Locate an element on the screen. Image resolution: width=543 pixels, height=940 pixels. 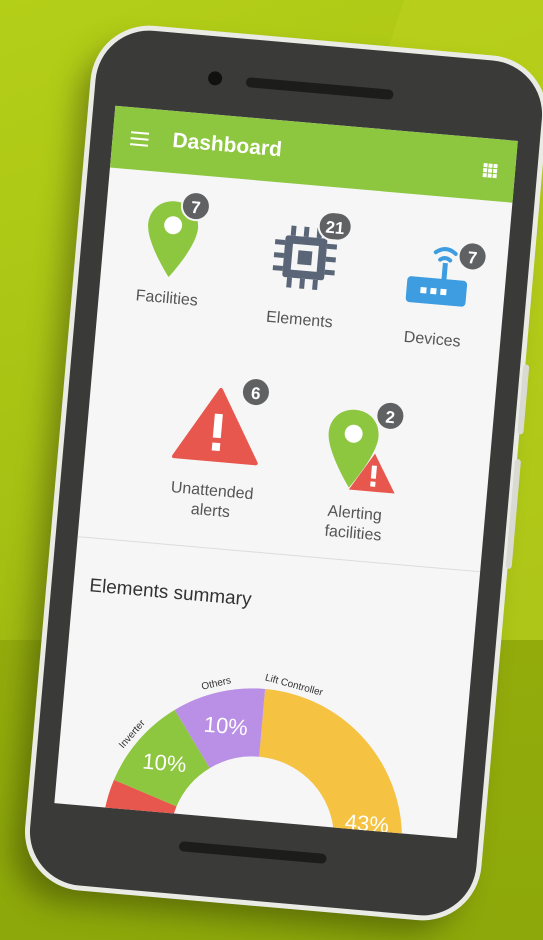
section-divider is located at coordinates (279, 554).